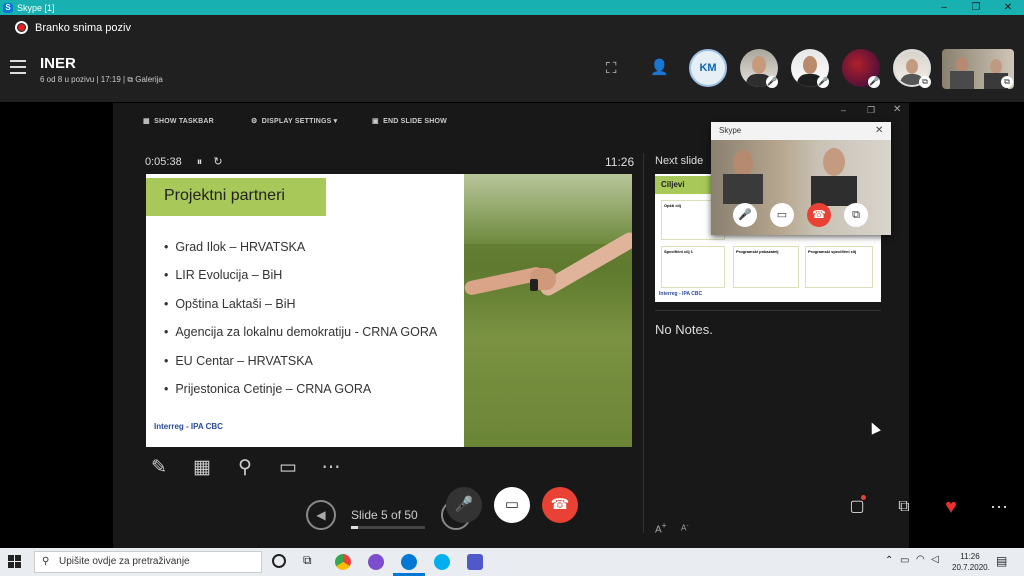 The height and width of the screenshot is (576, 1024). Describe the element at coordinates (202, 468) in the screenshot. I see `see-all-slides-icon: ▦` at that location.